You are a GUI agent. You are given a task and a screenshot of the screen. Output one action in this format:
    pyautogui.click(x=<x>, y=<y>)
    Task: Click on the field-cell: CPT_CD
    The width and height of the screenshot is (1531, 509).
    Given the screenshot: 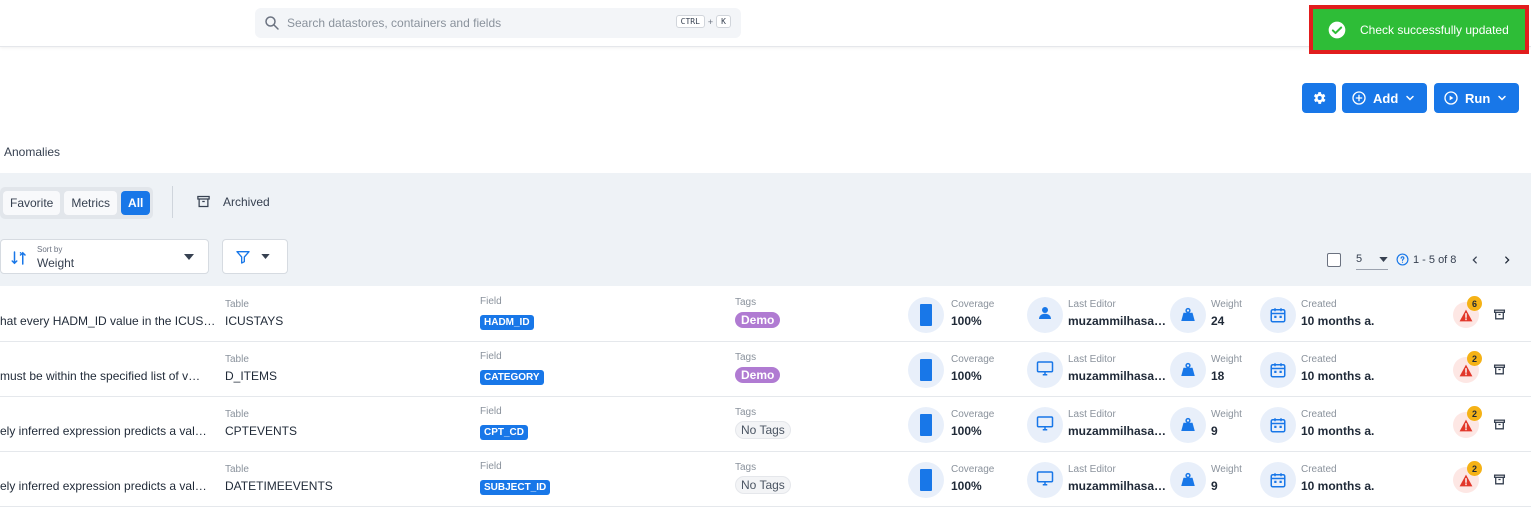 What is the action you would take?
    pyautogui.click(x=504, y=431)
    